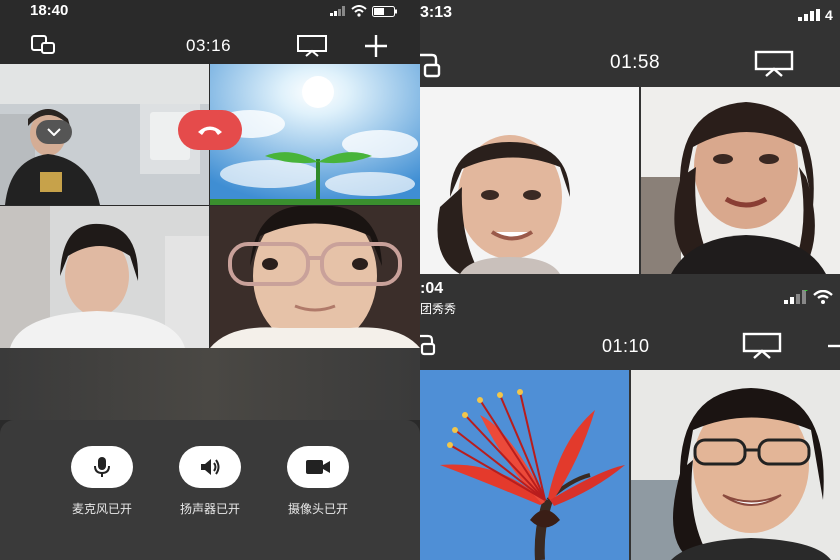 Image resolution: width=840 pixels, height=560 pixels. I want to click on phone-hangup-icon, so click(210, 130).